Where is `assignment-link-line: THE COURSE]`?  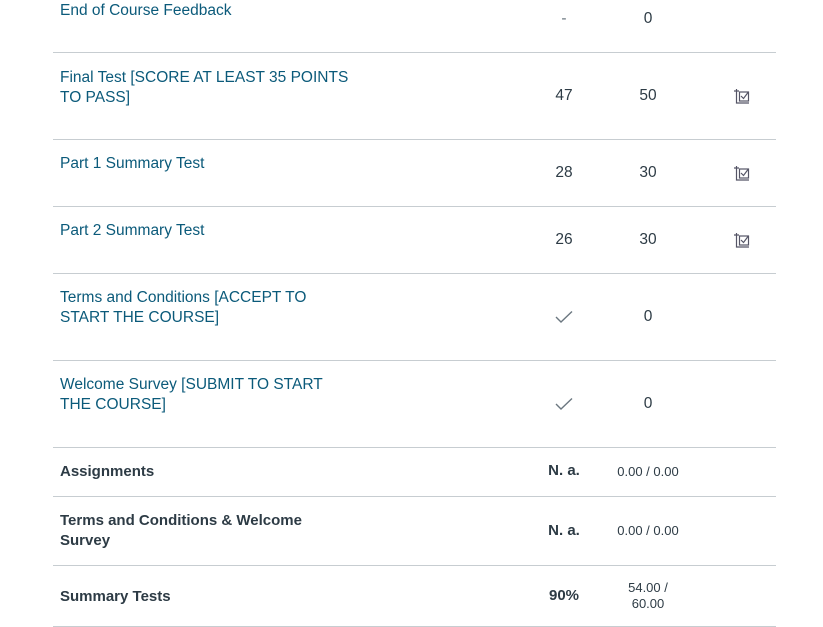
assignment-link-line: THE COURSE] is located at coordinates (113, 404).